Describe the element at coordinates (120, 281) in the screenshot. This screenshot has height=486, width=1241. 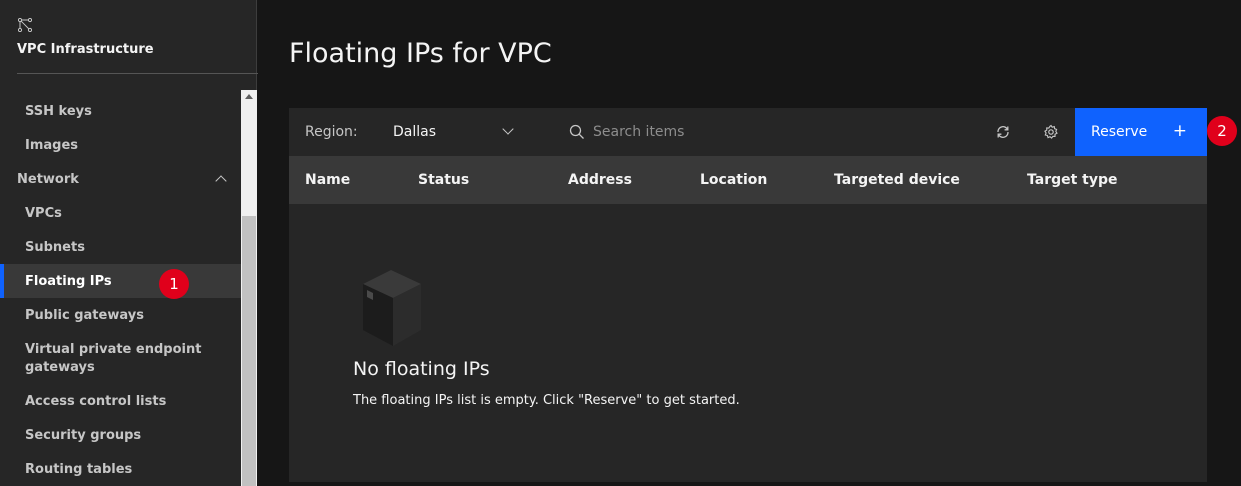
I see `sidebar-item-floating-ips: Floating IPs` at that location.